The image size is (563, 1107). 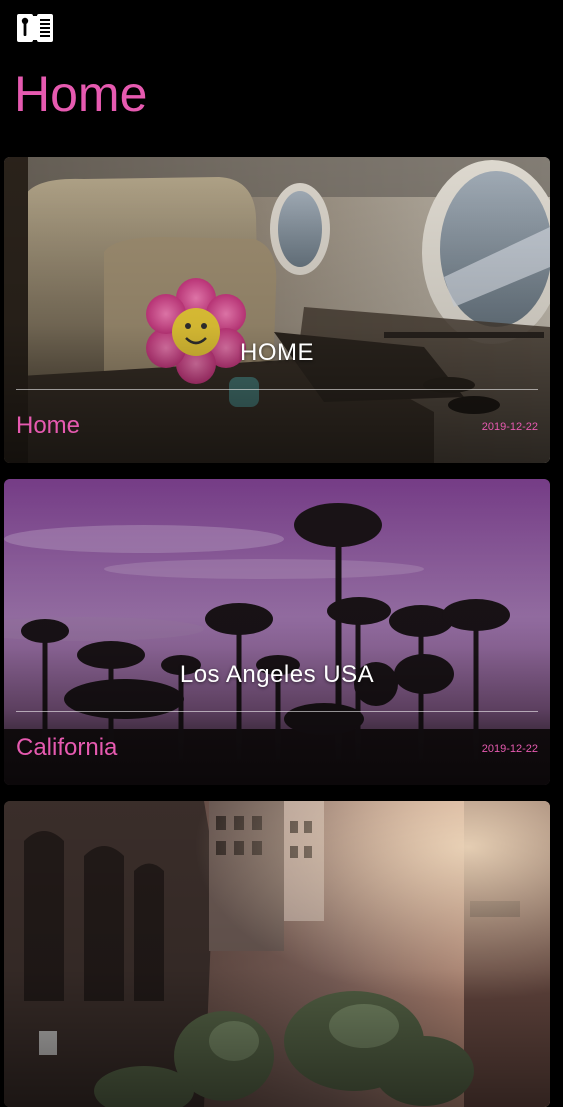 What do you see at coordinates (35, 28) in the screenshot?
I see `book-menu-icon` at bounding box center [35, 28].